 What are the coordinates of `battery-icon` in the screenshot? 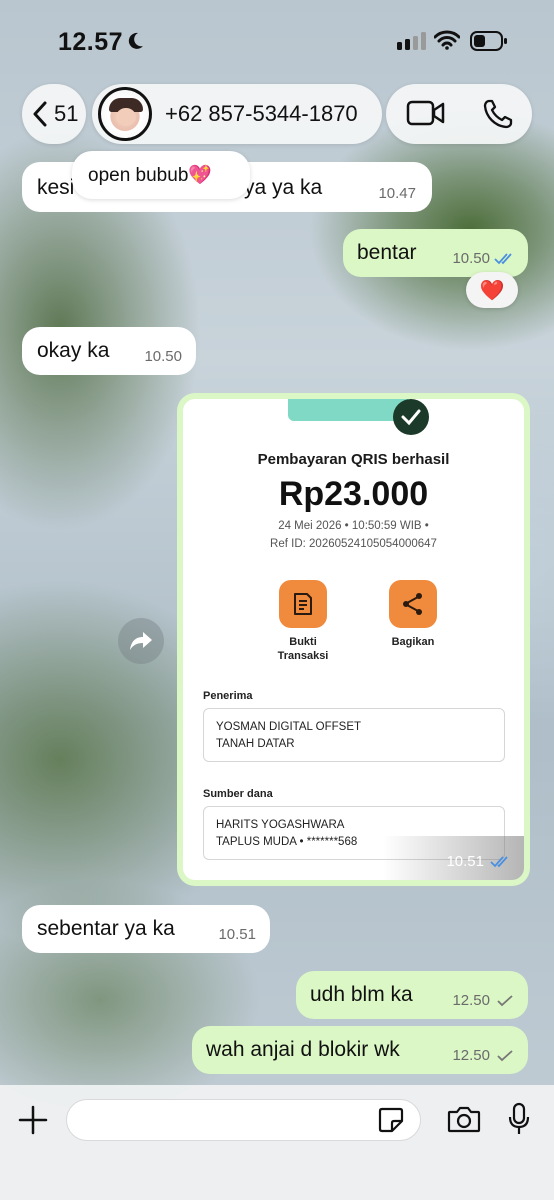 It's located at (488, 41).